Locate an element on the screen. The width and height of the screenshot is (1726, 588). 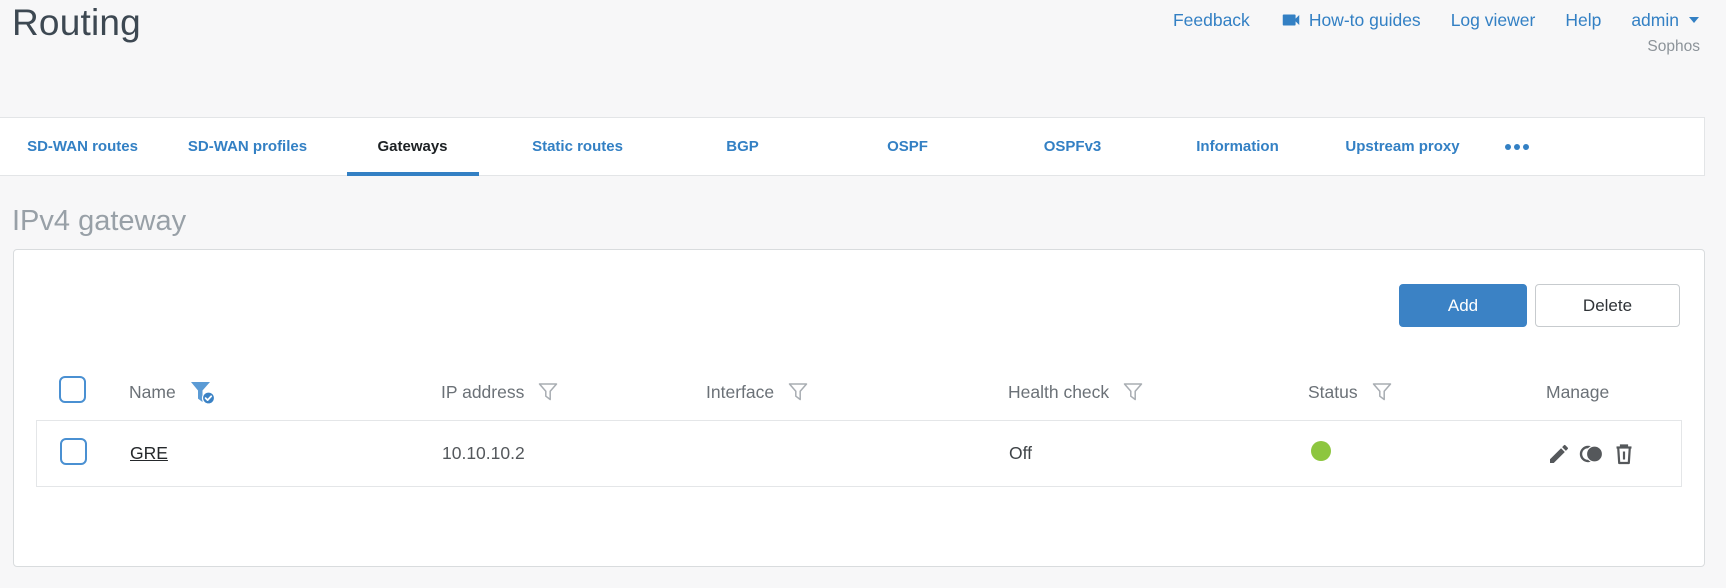
tab-sd-wan-profiles: SD-WAN profiles is located at coordinates (247, 146).